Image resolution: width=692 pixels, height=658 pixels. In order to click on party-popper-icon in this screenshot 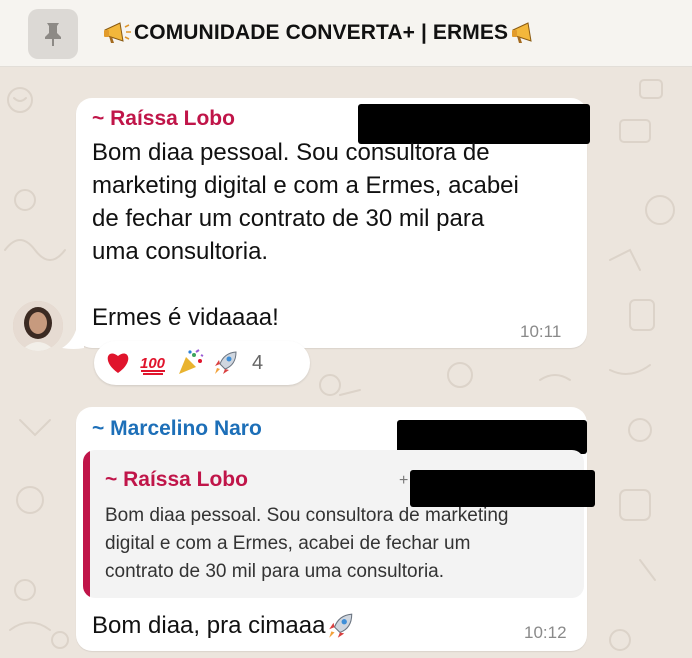, I will do `click(190, 363)`.